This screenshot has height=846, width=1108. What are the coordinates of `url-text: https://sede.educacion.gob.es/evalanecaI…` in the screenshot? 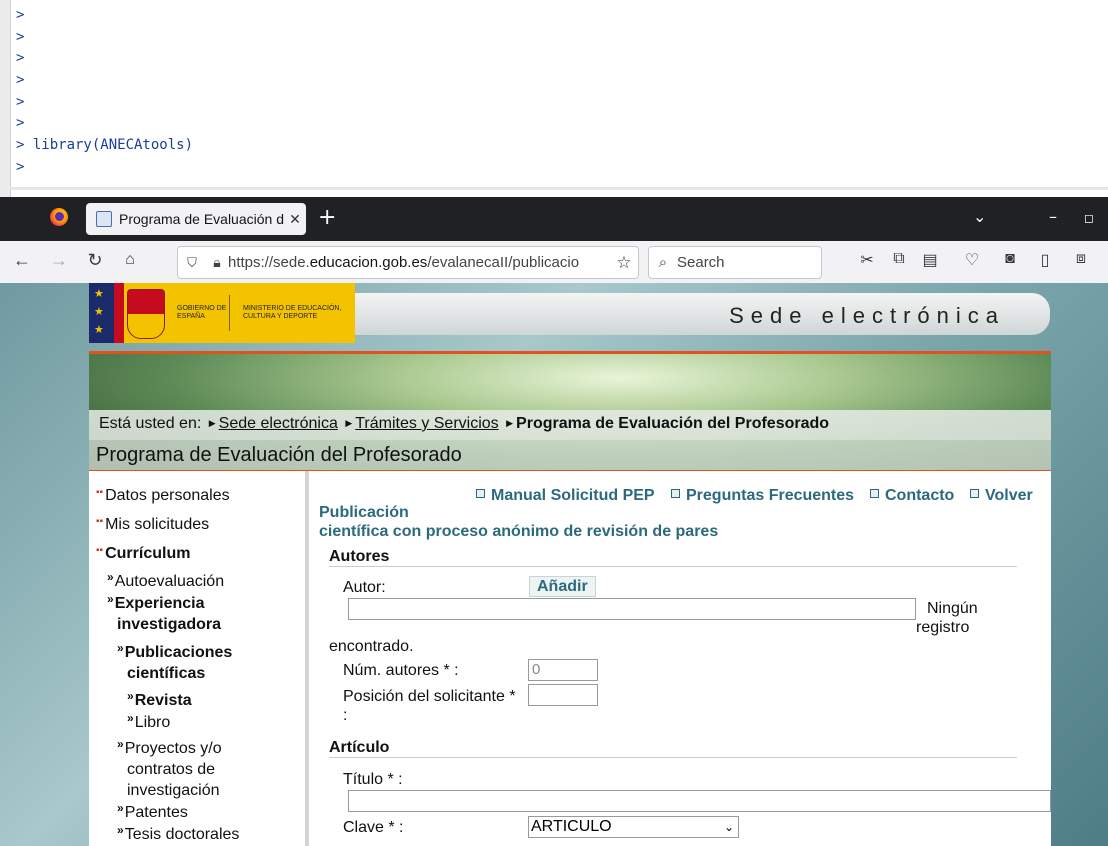 It's located at (419, 262).